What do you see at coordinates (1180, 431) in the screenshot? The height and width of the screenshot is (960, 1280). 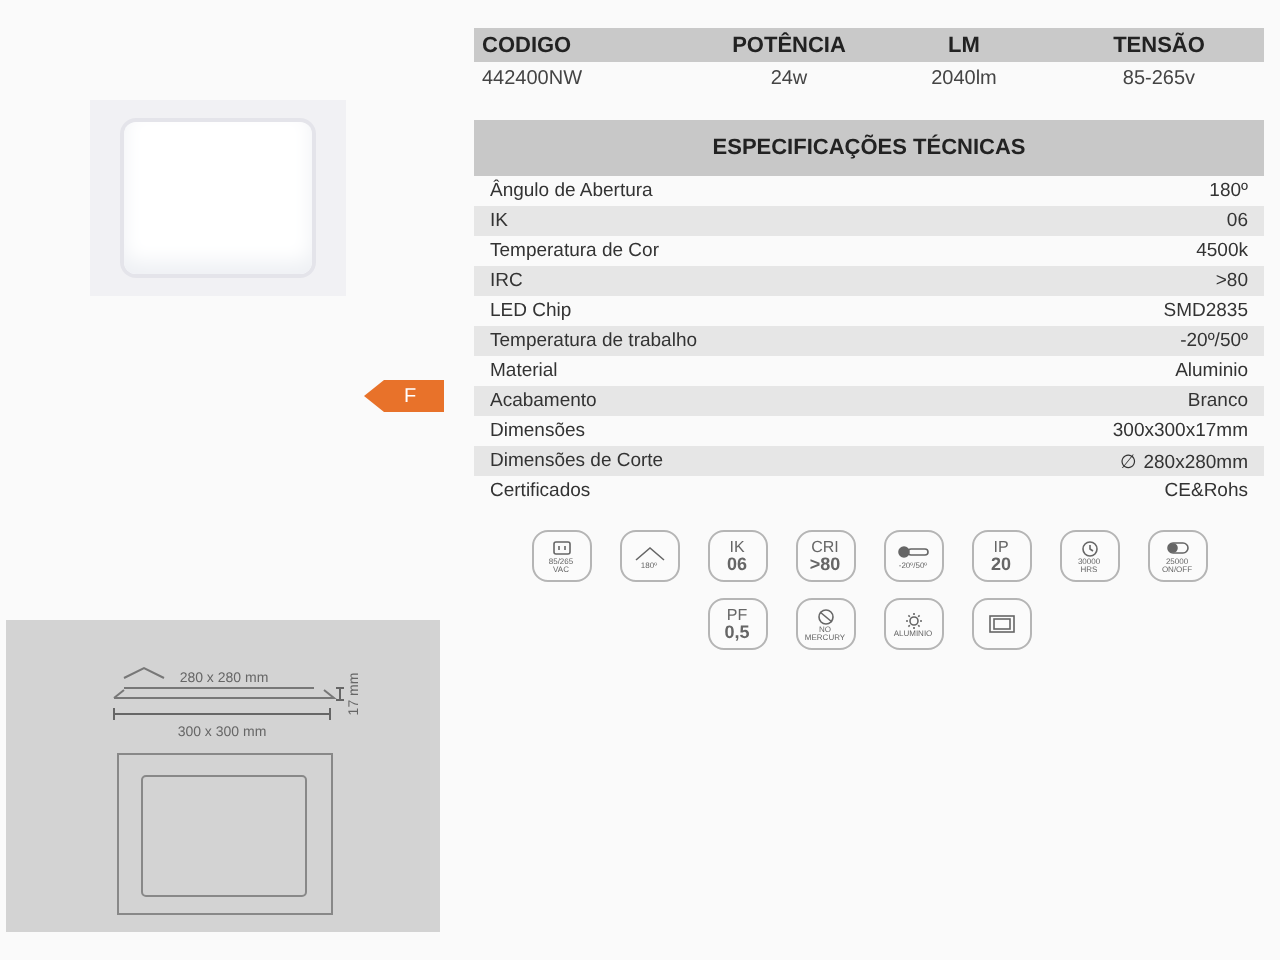 I see `spec-value: 300x300x17mm` at bounding box center [1180, 431].